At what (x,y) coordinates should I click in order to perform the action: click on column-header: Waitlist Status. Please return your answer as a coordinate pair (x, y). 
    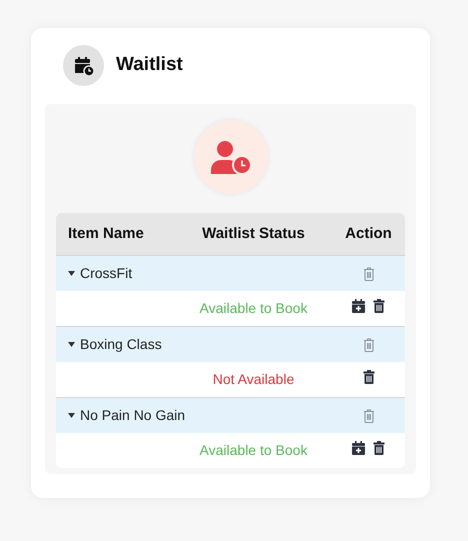
    Looking at the image, I should click on (253, 234).